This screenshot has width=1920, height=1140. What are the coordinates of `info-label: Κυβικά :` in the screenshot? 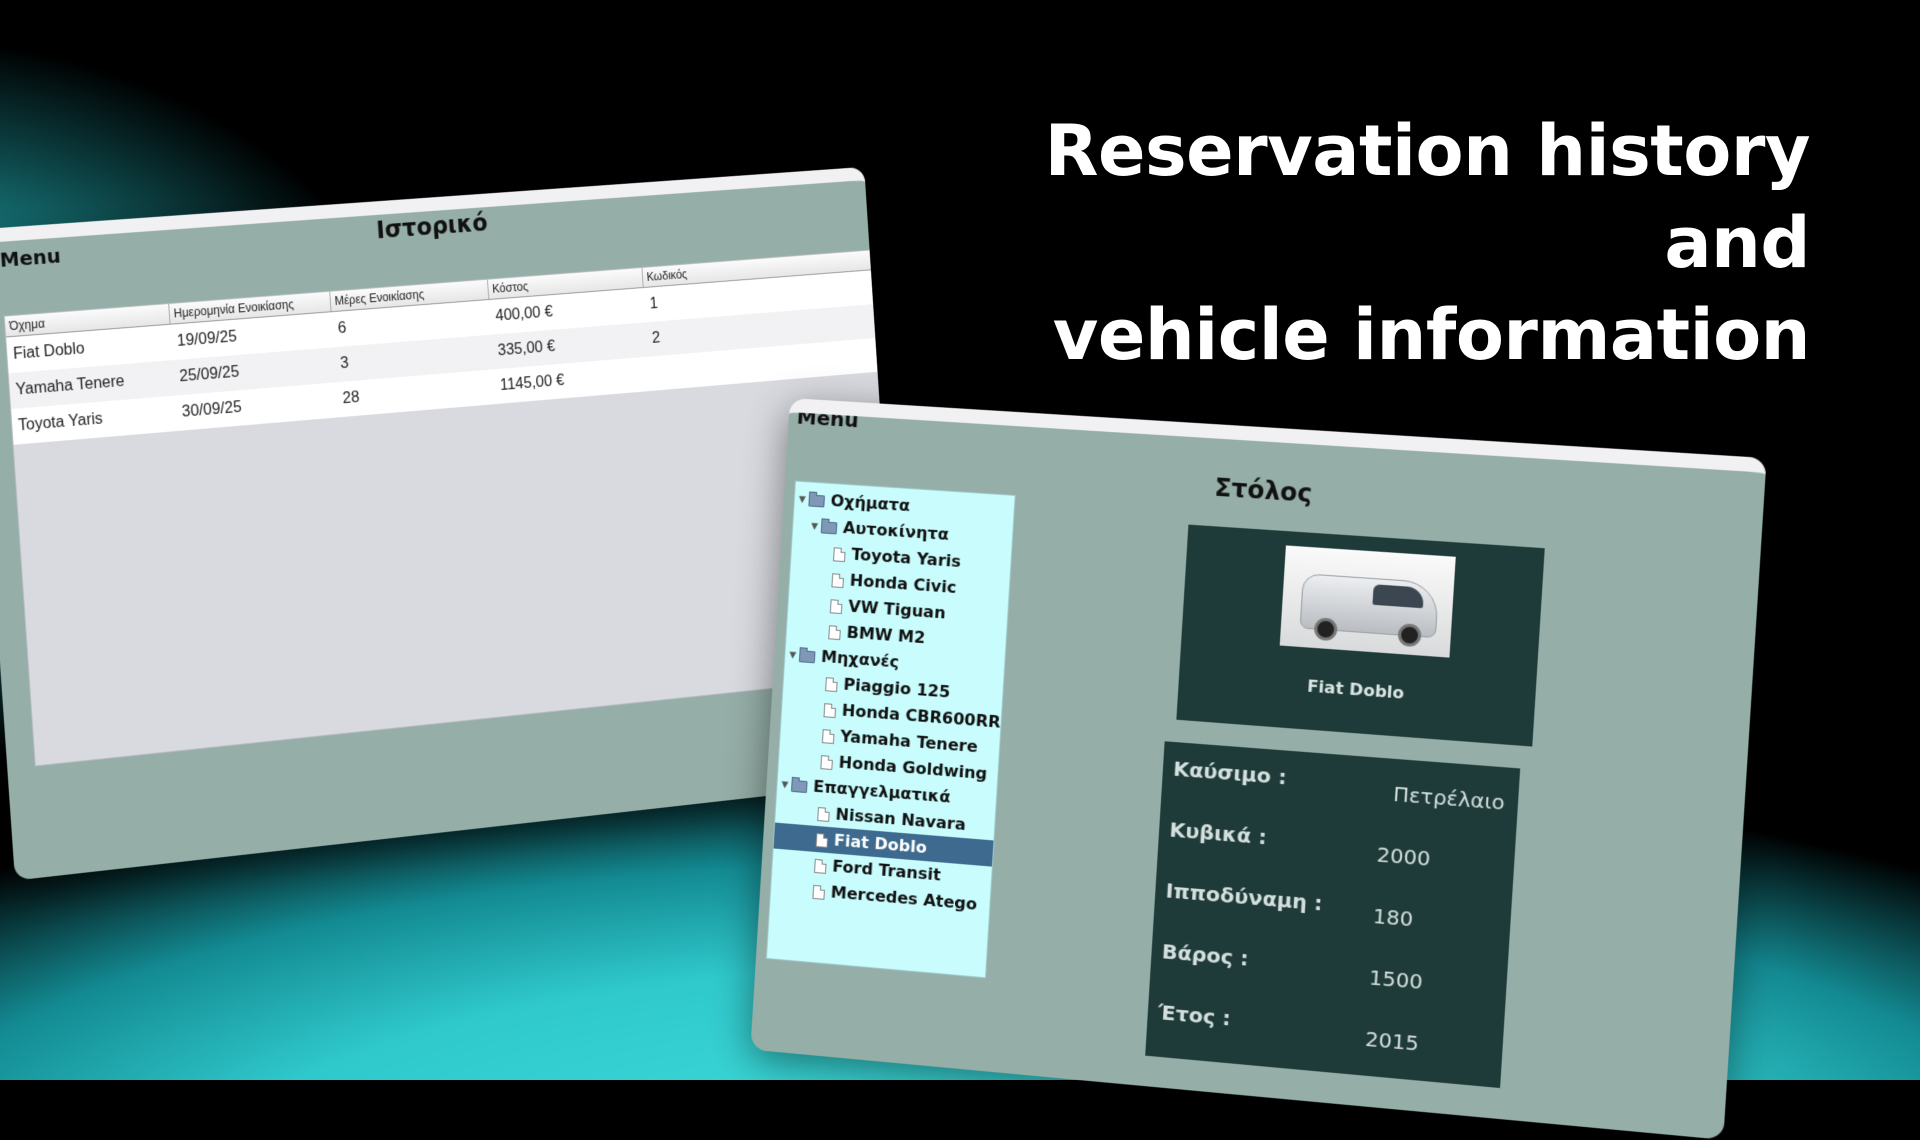 It's located at (1218, 833).